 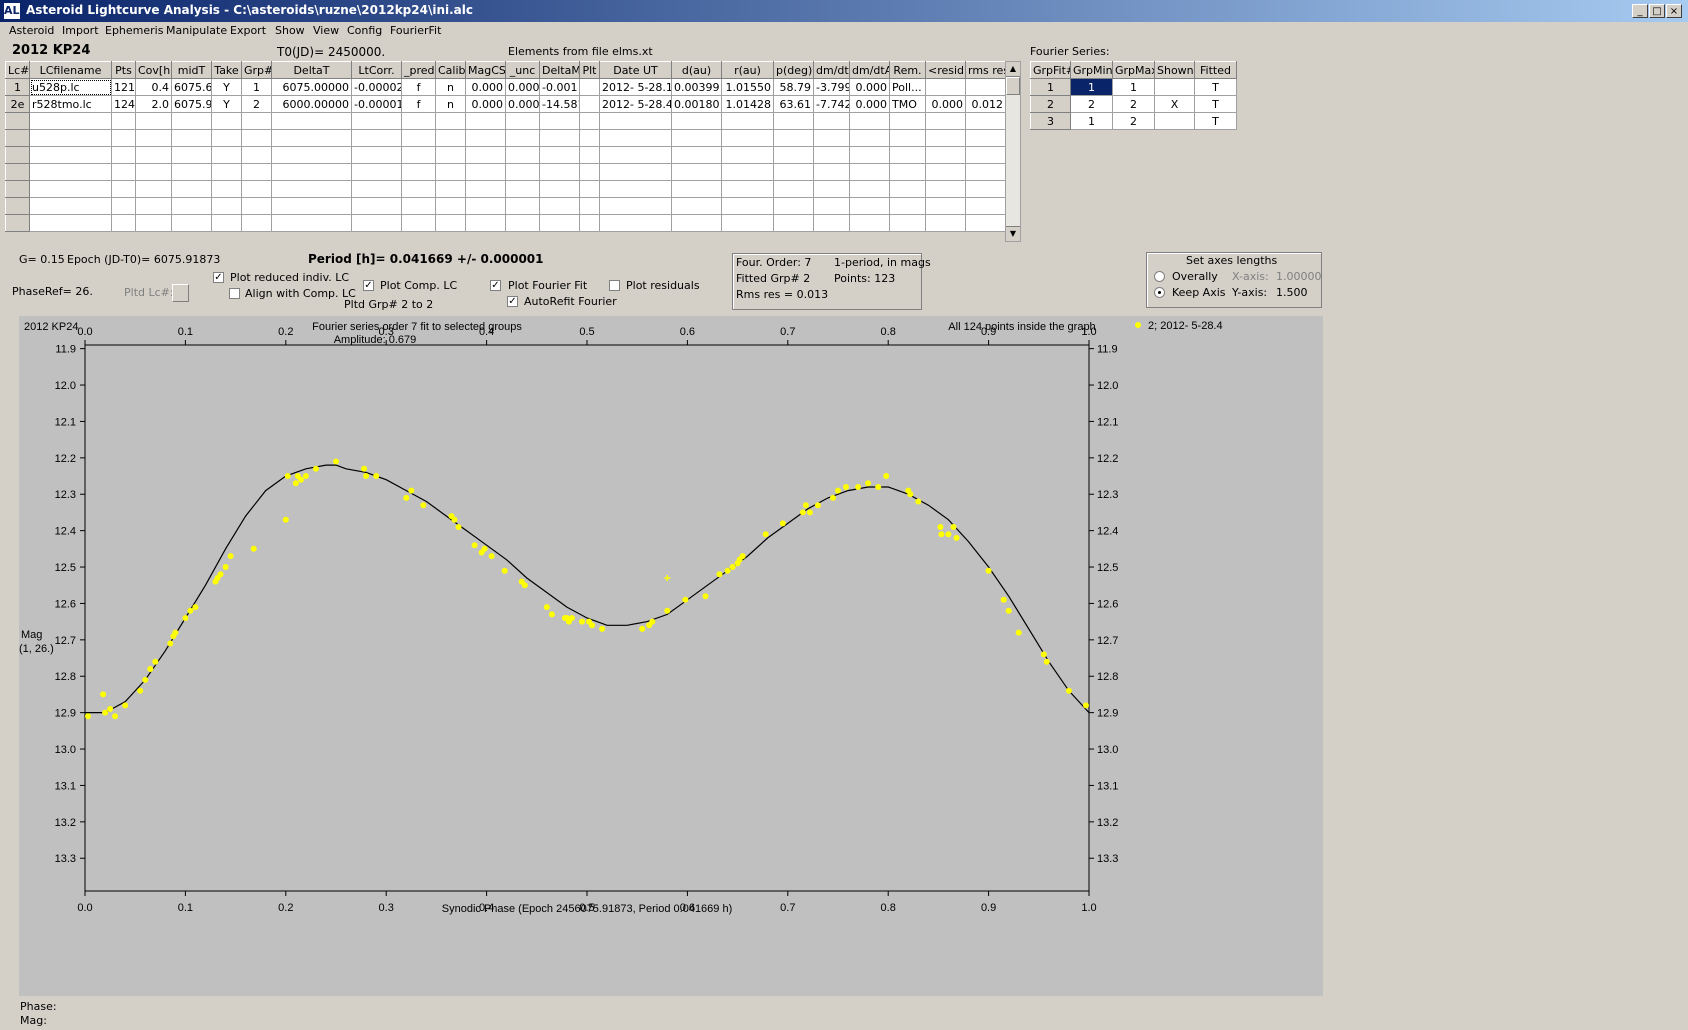 I want to click on fourier-header-cell: GrpMin, so click(x=1091, y=70).